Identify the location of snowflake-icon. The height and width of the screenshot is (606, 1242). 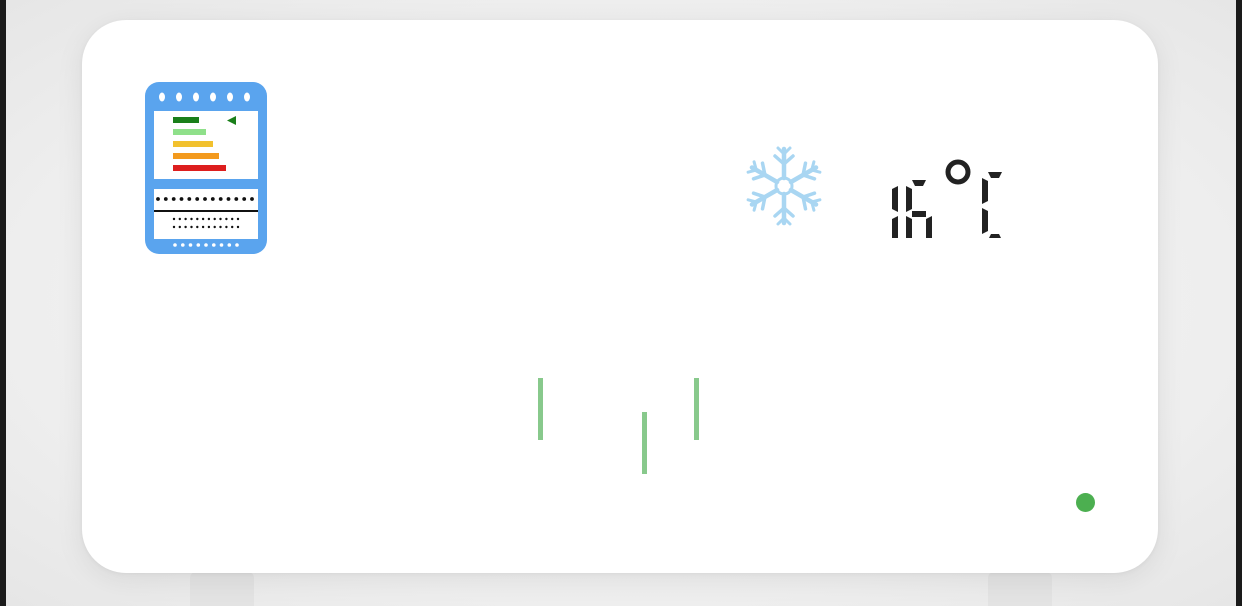
(784, 186).